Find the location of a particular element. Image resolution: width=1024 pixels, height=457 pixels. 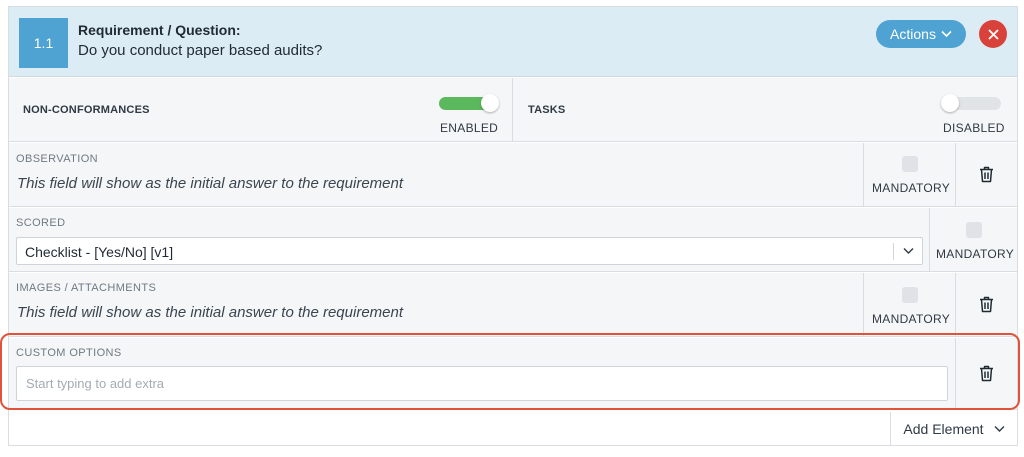

actions-button-label: Actions is located at coordinates (913, 34).